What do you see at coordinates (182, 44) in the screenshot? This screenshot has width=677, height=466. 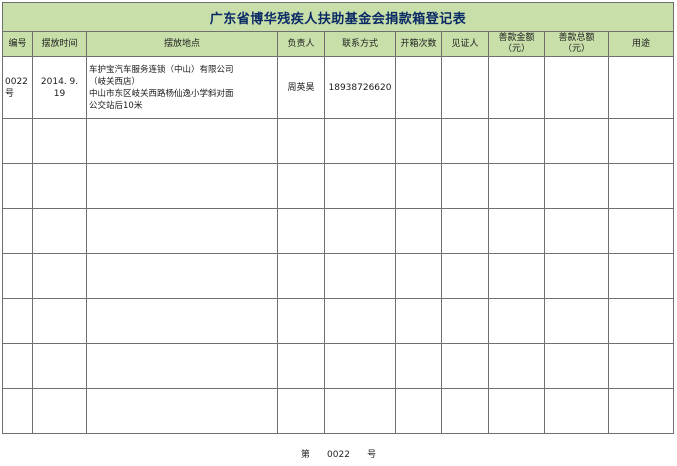 I see `header-location: 摆放地点` at bounding box center [182, 44].